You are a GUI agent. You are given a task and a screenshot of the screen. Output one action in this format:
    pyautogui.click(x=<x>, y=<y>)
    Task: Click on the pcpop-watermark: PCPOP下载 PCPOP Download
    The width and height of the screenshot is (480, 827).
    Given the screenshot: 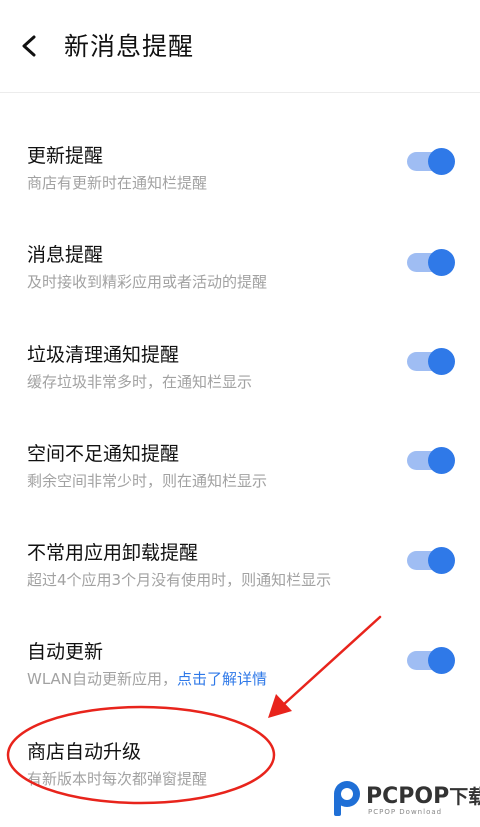 What is the action you would take?
    pyautogui.click(x=405, y=800)
    